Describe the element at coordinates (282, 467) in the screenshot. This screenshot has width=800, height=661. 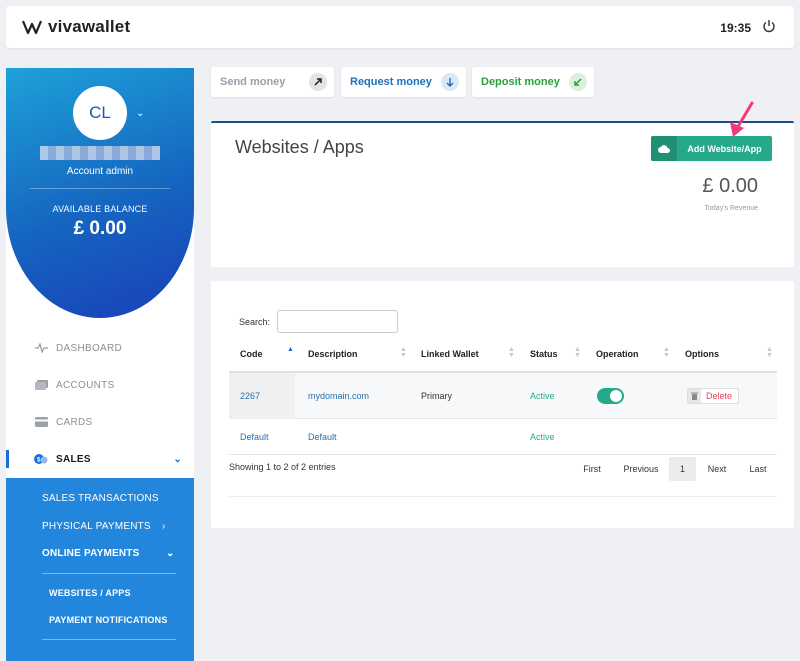
I see `table-info: Showing 1 to 2 of 2 entries` at that location.